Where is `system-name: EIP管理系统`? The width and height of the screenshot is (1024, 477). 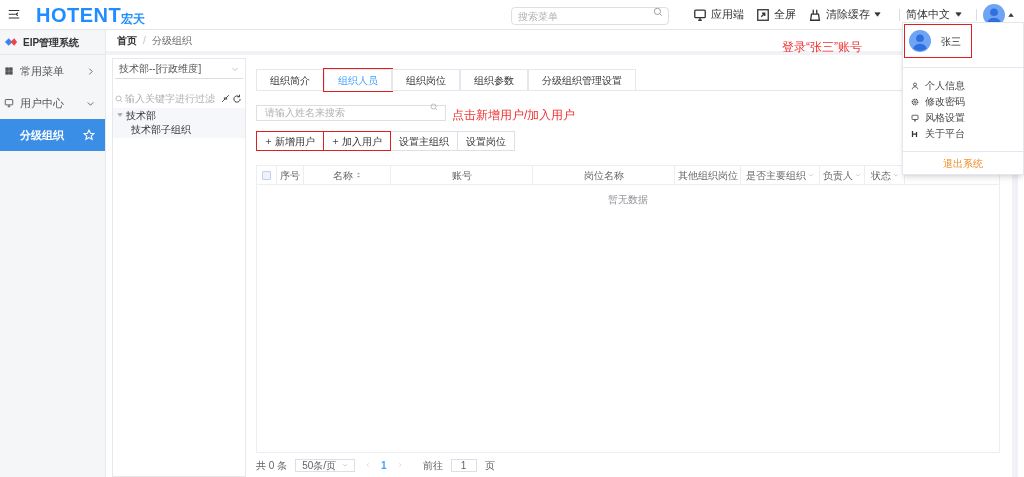 system-name: EIP管理系统 is located at coordinates (51, 42).